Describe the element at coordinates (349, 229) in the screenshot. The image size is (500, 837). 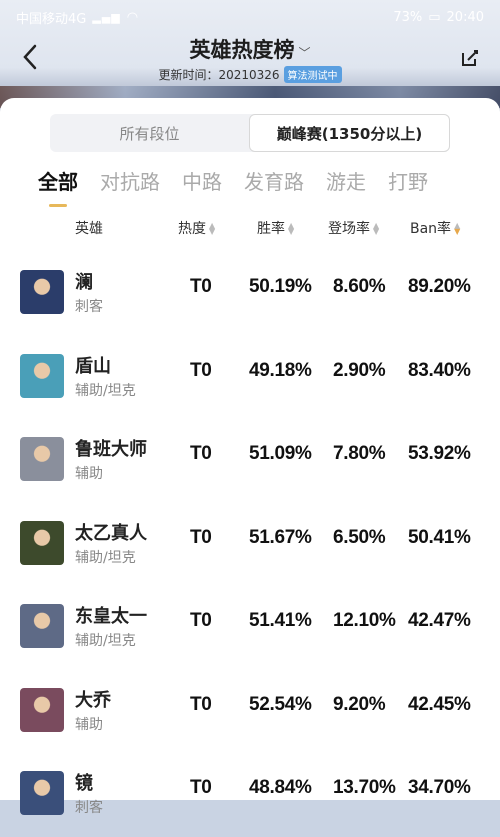
I see `col-pickrate-label: 登场率` at that location.